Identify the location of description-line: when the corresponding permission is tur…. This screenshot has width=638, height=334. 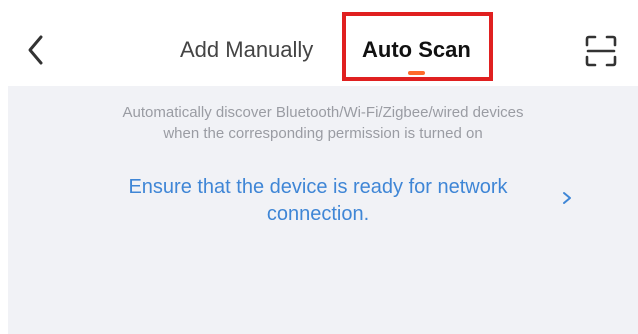
(323, 133).